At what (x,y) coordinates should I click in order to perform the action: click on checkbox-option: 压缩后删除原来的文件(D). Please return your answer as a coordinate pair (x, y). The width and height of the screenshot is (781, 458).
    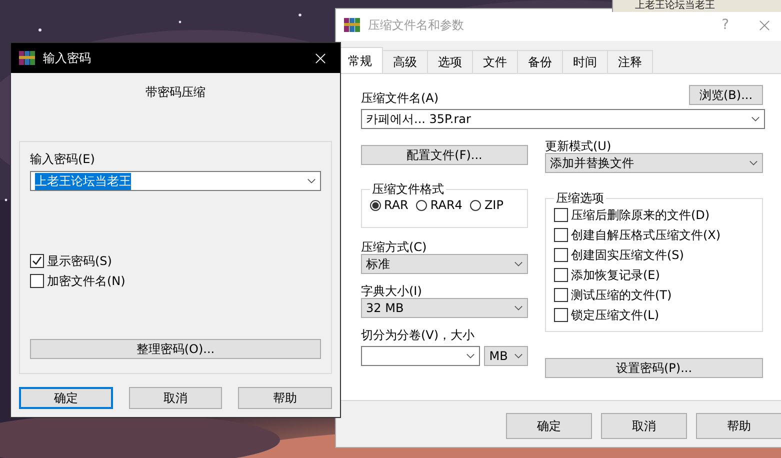
    Looking at the image, I should click on (654, 215).